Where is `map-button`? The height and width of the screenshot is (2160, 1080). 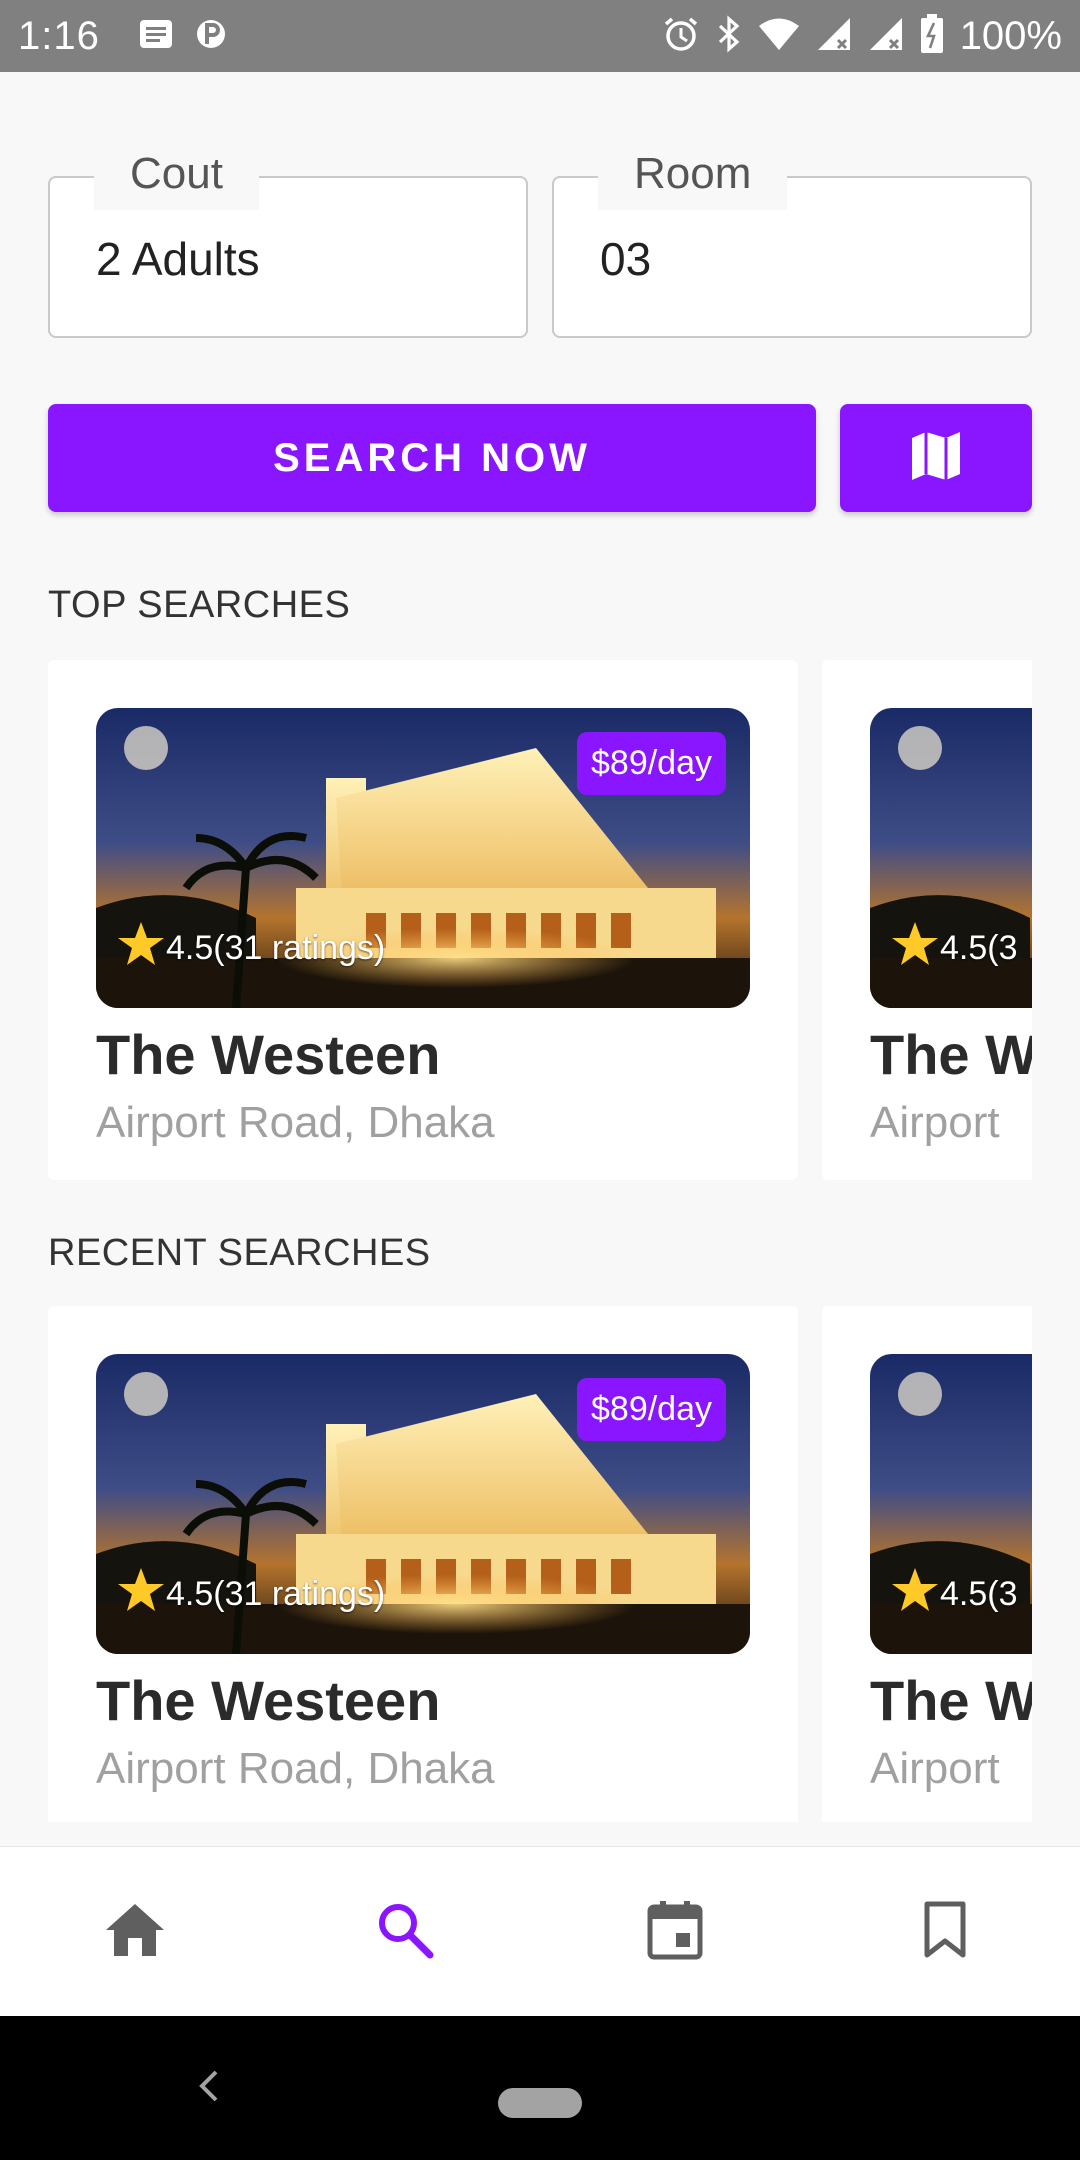 map-button is located at coordinates (936, 458).